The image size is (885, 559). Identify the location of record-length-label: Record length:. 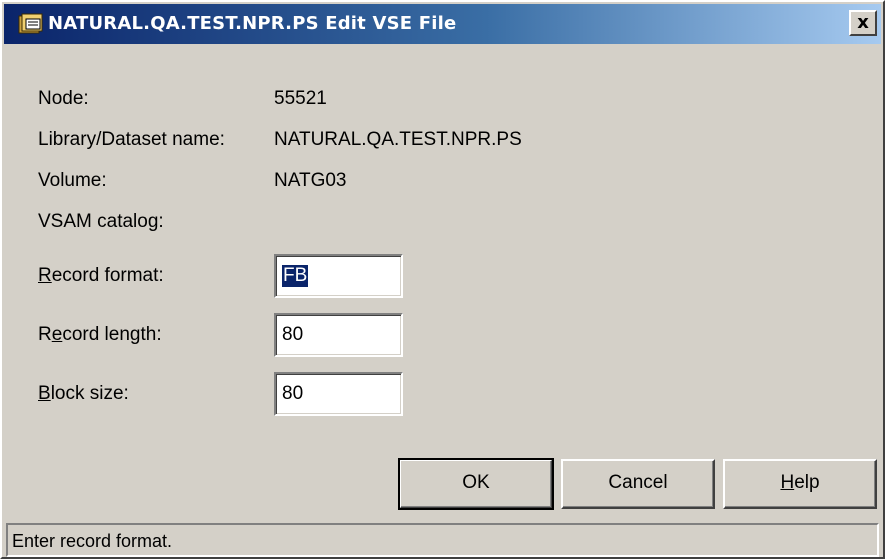
(100, 335).